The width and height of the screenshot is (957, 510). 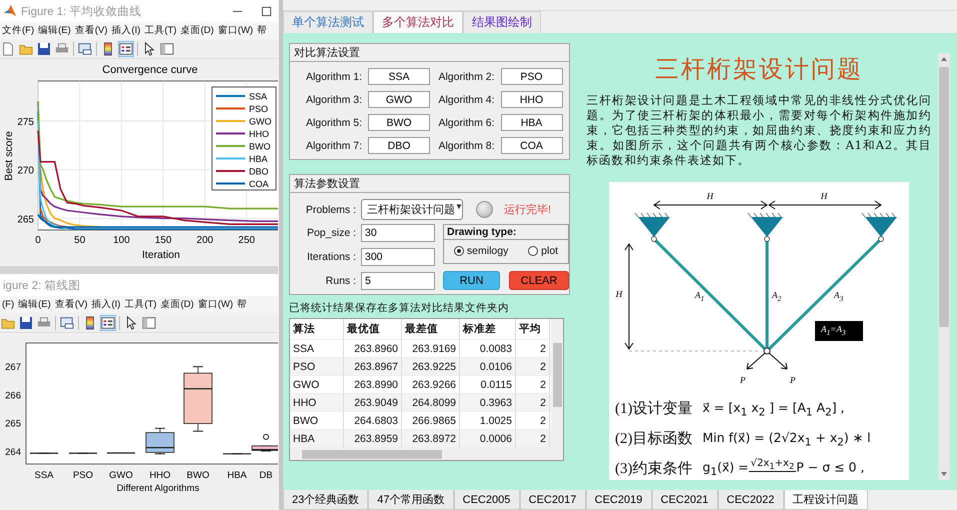 What do you see at coordinates (488, 403) in the screenshot?
I see `table-cell: 0.3963` at bounding box center [488, 403].